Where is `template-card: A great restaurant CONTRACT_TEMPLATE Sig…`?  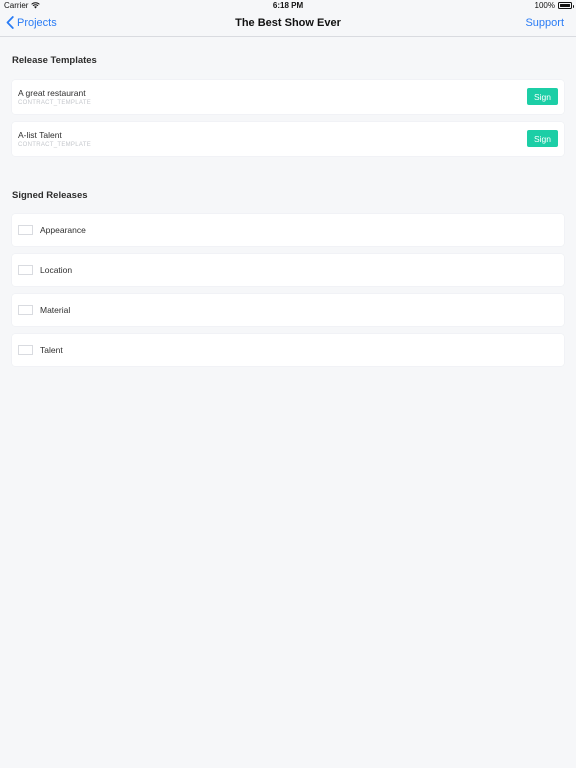 template-card: A great restaurant CONTRACT_TEMPLATE Sig… is located at coordinates (288, 97).